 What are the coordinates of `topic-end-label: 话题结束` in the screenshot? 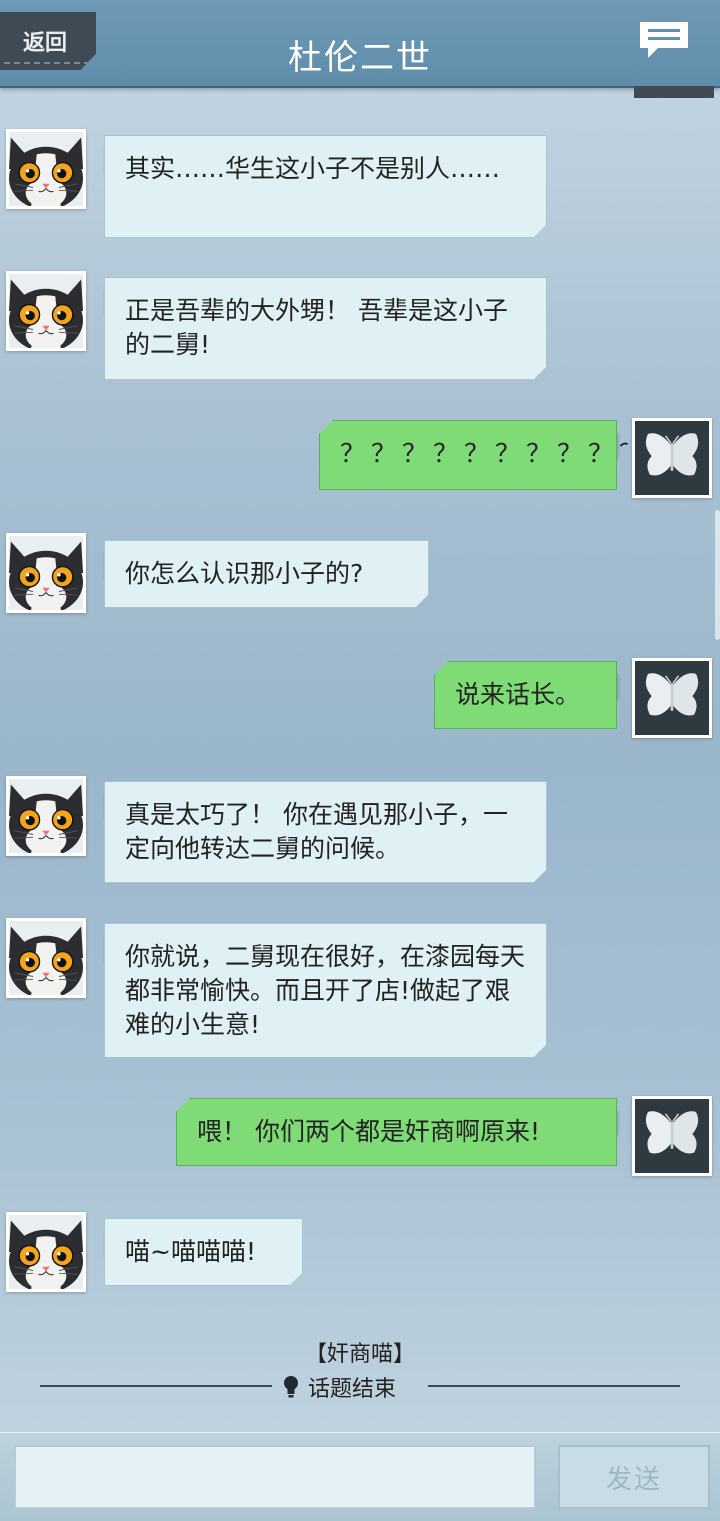 It's located at (352, 1389).